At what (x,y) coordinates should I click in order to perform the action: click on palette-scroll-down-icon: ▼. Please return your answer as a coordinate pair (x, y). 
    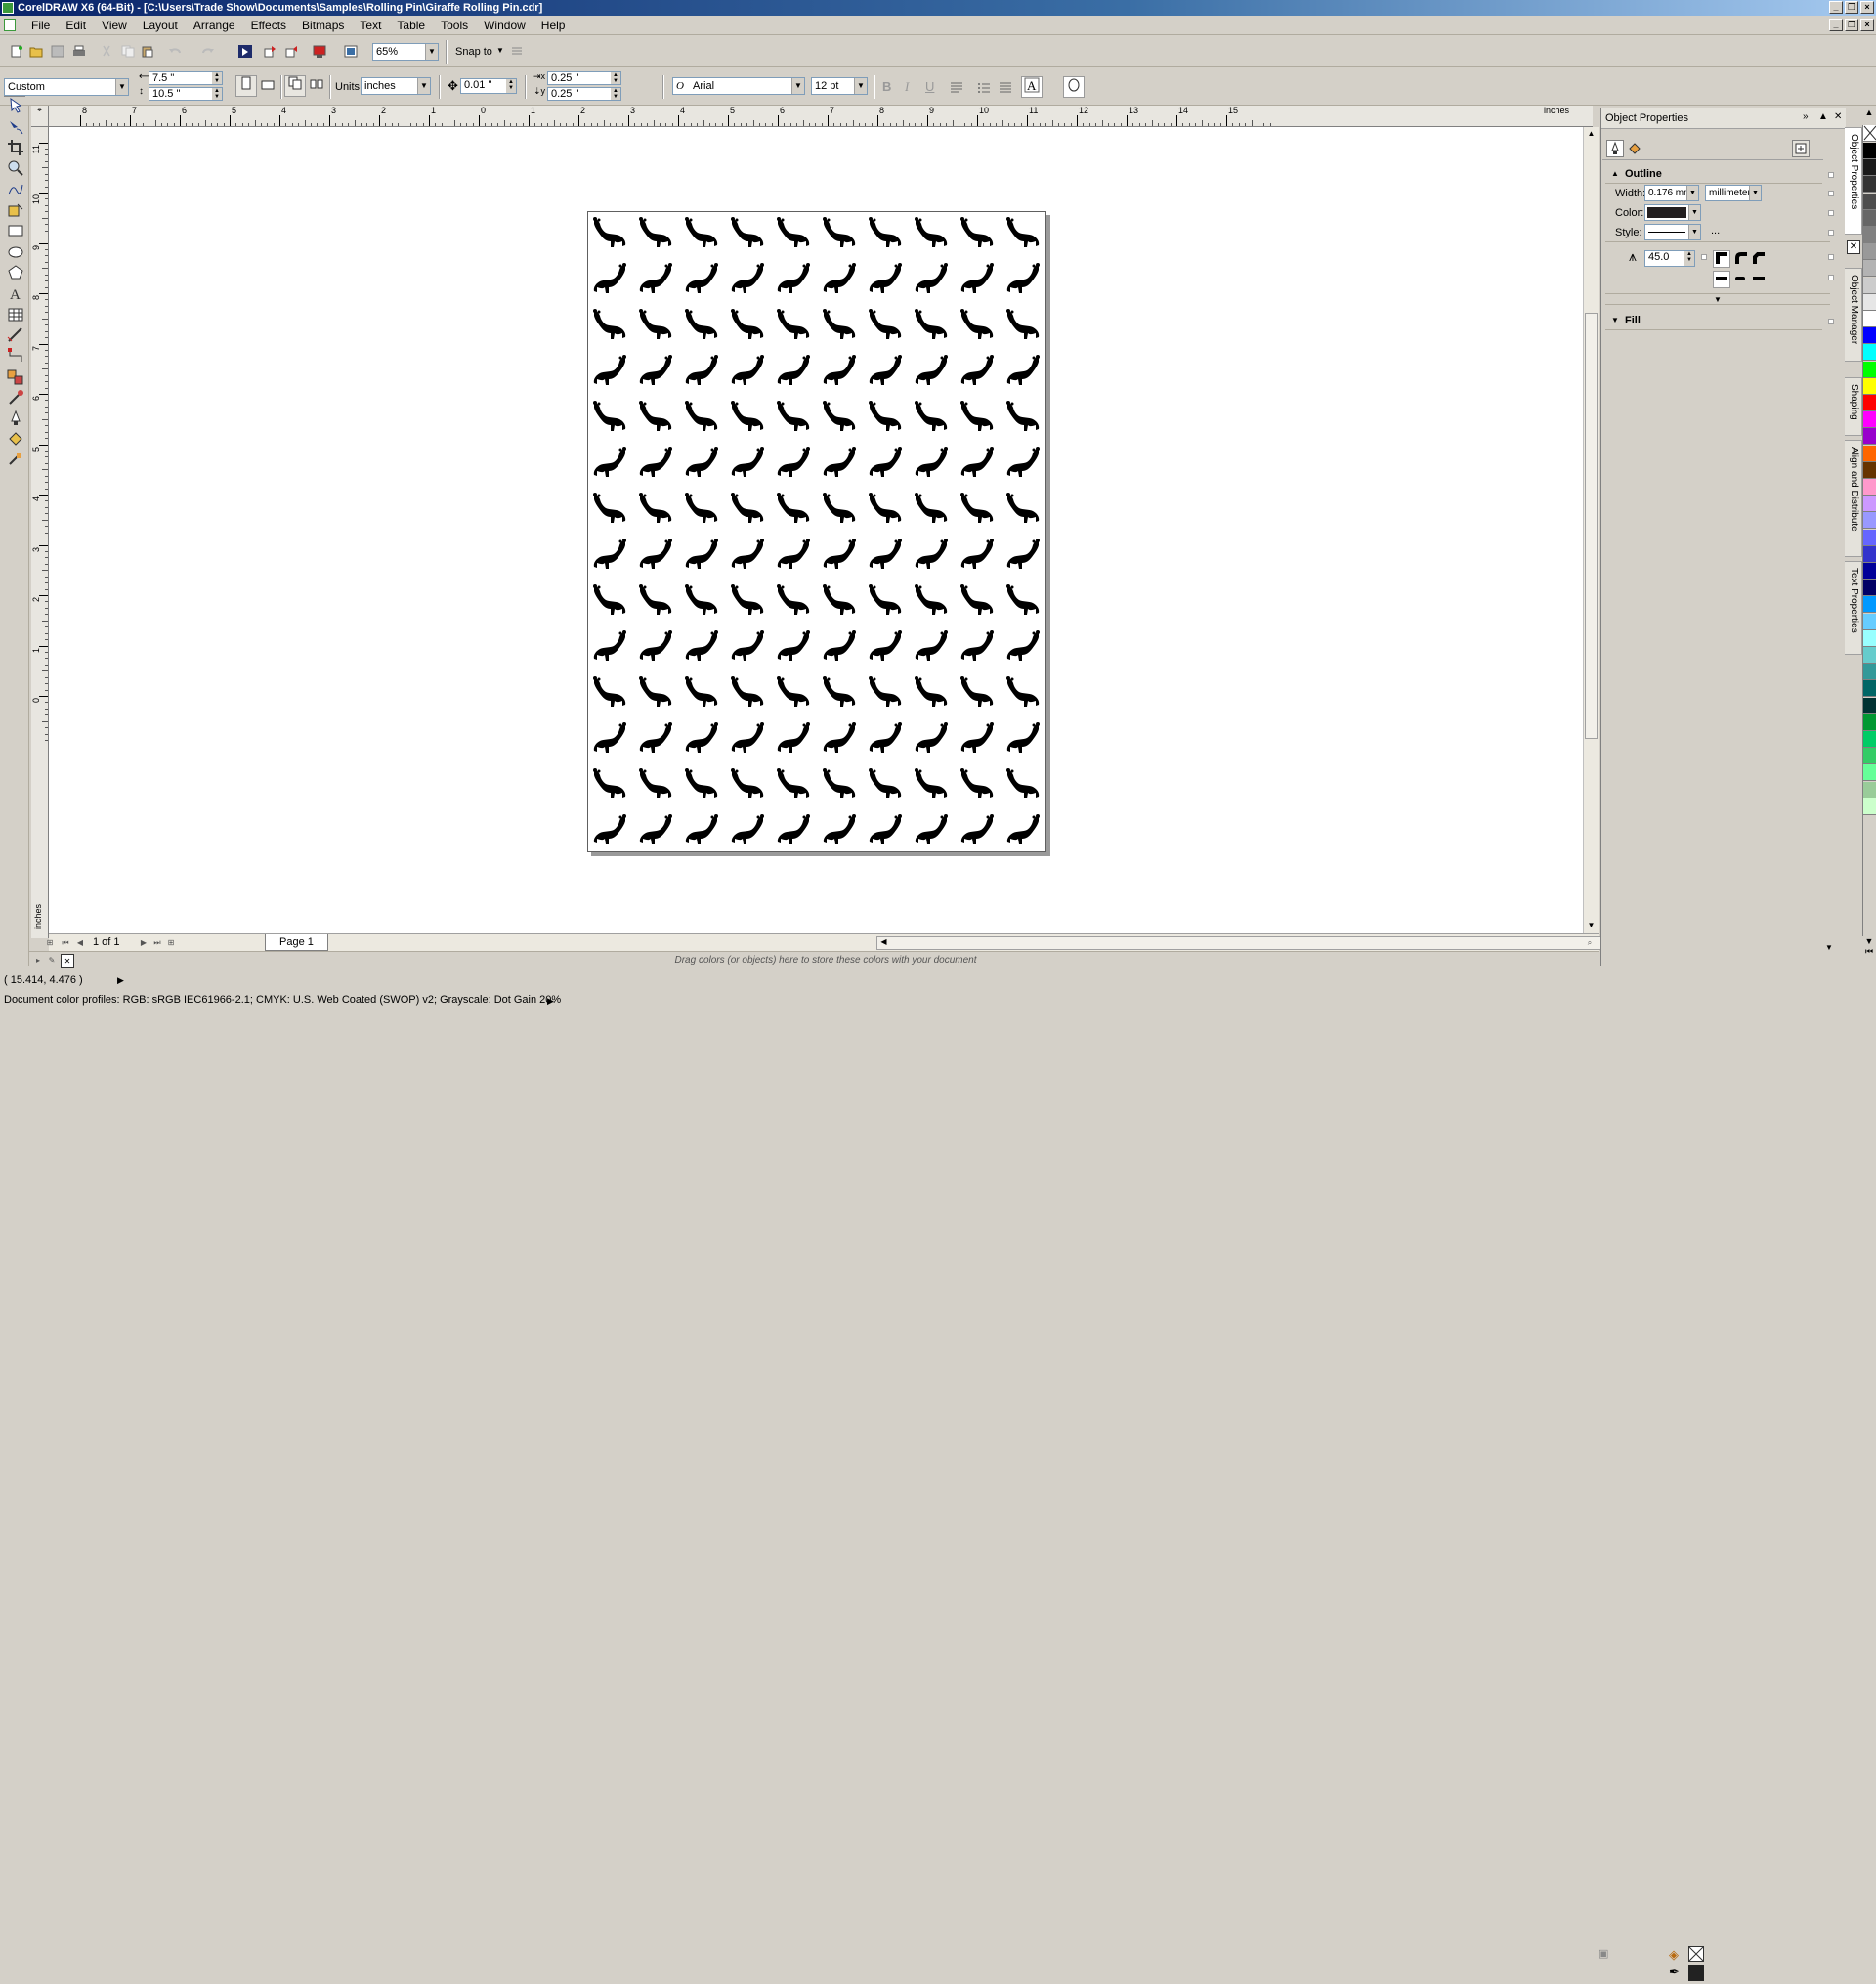
    Looking at the image, I should click on (1869, 941).